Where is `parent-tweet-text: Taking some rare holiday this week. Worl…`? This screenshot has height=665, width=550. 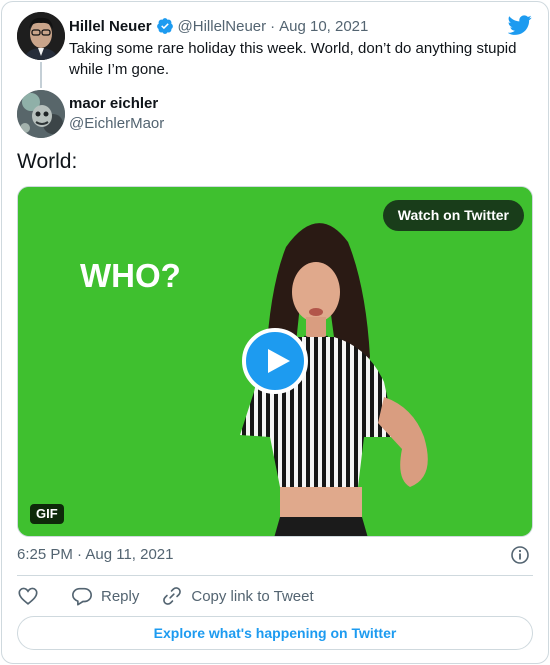
parent-tweet-text: Taking some rare holiday this week. Worl… is located at coordinates (293, 59).